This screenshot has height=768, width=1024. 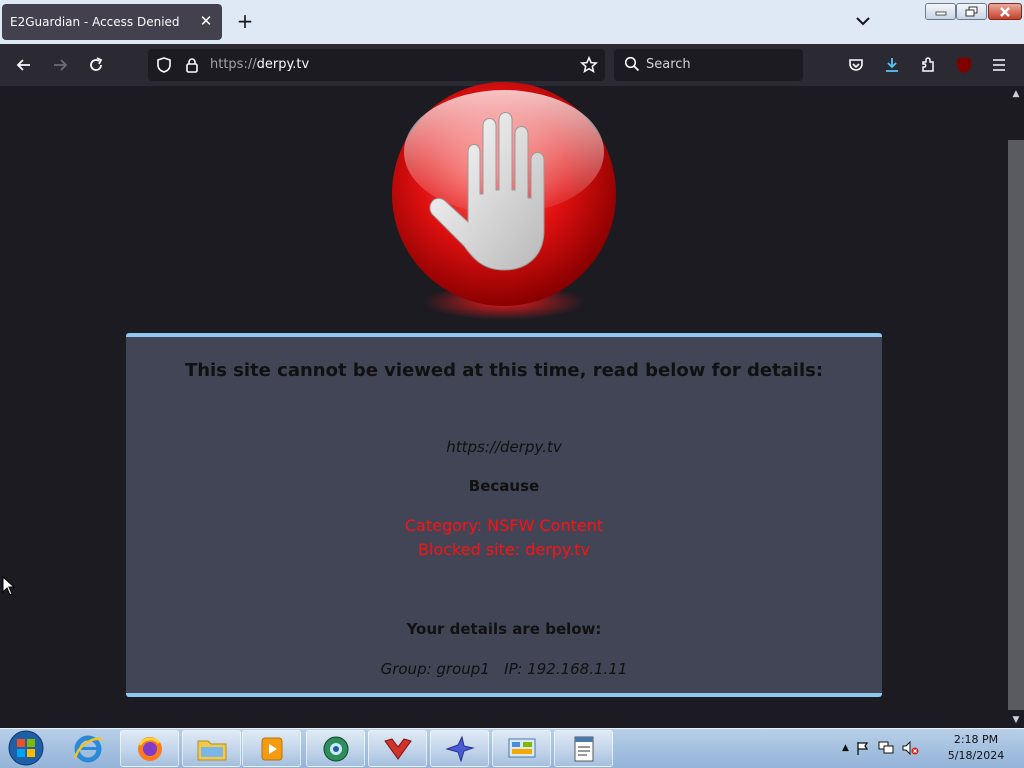 I want to click on scroll-up-icon: ▲, so click(x=1016, y=94).